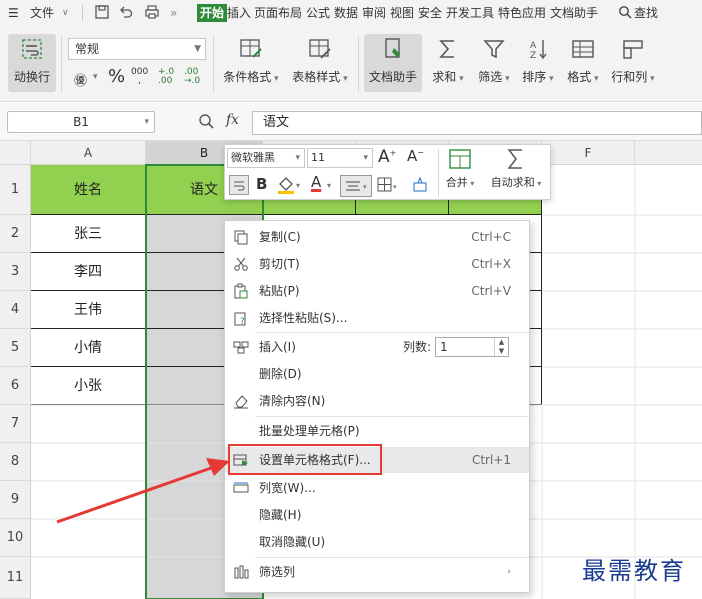 The image size is (702, 599). What do you see at coordinates (393, 63) in the screenshot?
I see `doc-helper-button: 文档助手` at bounding box center [393, 63].